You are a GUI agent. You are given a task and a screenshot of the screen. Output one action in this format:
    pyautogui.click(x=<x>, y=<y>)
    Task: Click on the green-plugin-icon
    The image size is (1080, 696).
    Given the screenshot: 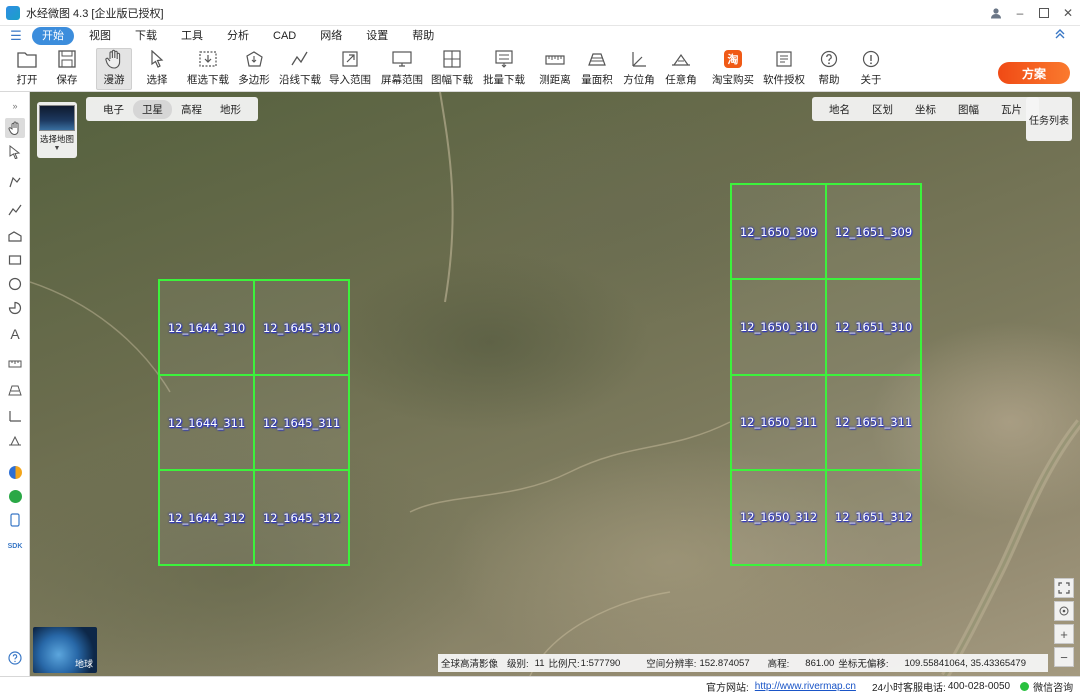 What is the action you would take?
    pyautogui.click(x=15, y=496)
    